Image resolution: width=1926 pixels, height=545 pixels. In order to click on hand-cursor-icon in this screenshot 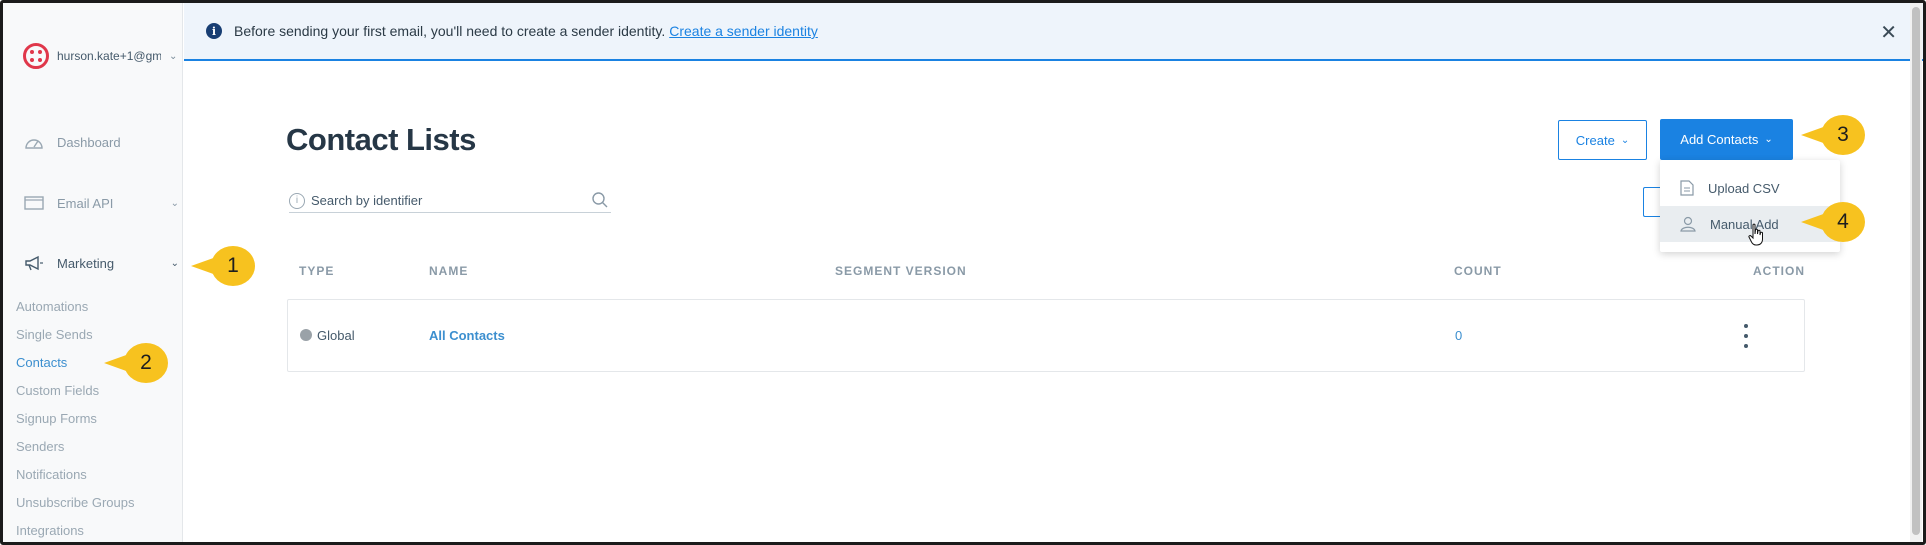, I will do `click(1755, 234)`.